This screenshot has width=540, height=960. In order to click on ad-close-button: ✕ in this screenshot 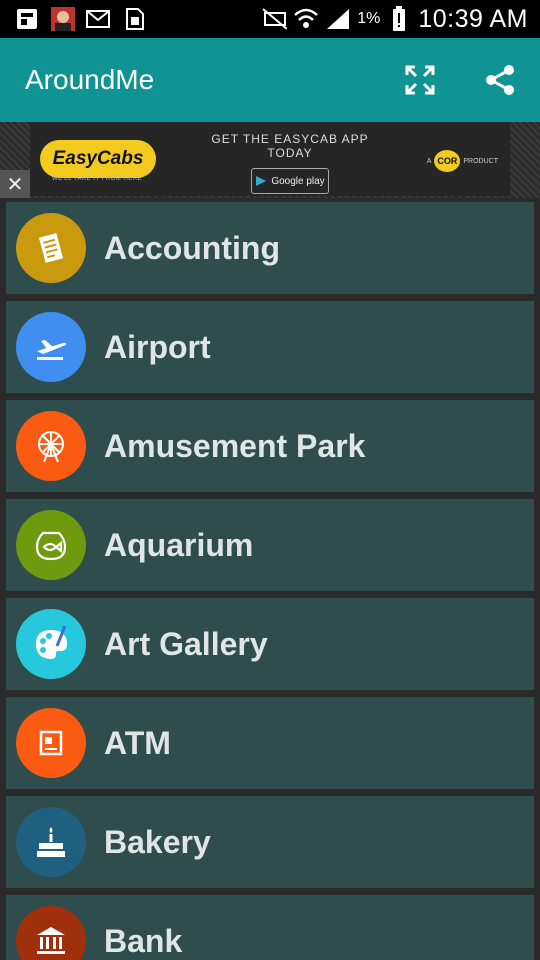, I will do `click(15, 184)`.